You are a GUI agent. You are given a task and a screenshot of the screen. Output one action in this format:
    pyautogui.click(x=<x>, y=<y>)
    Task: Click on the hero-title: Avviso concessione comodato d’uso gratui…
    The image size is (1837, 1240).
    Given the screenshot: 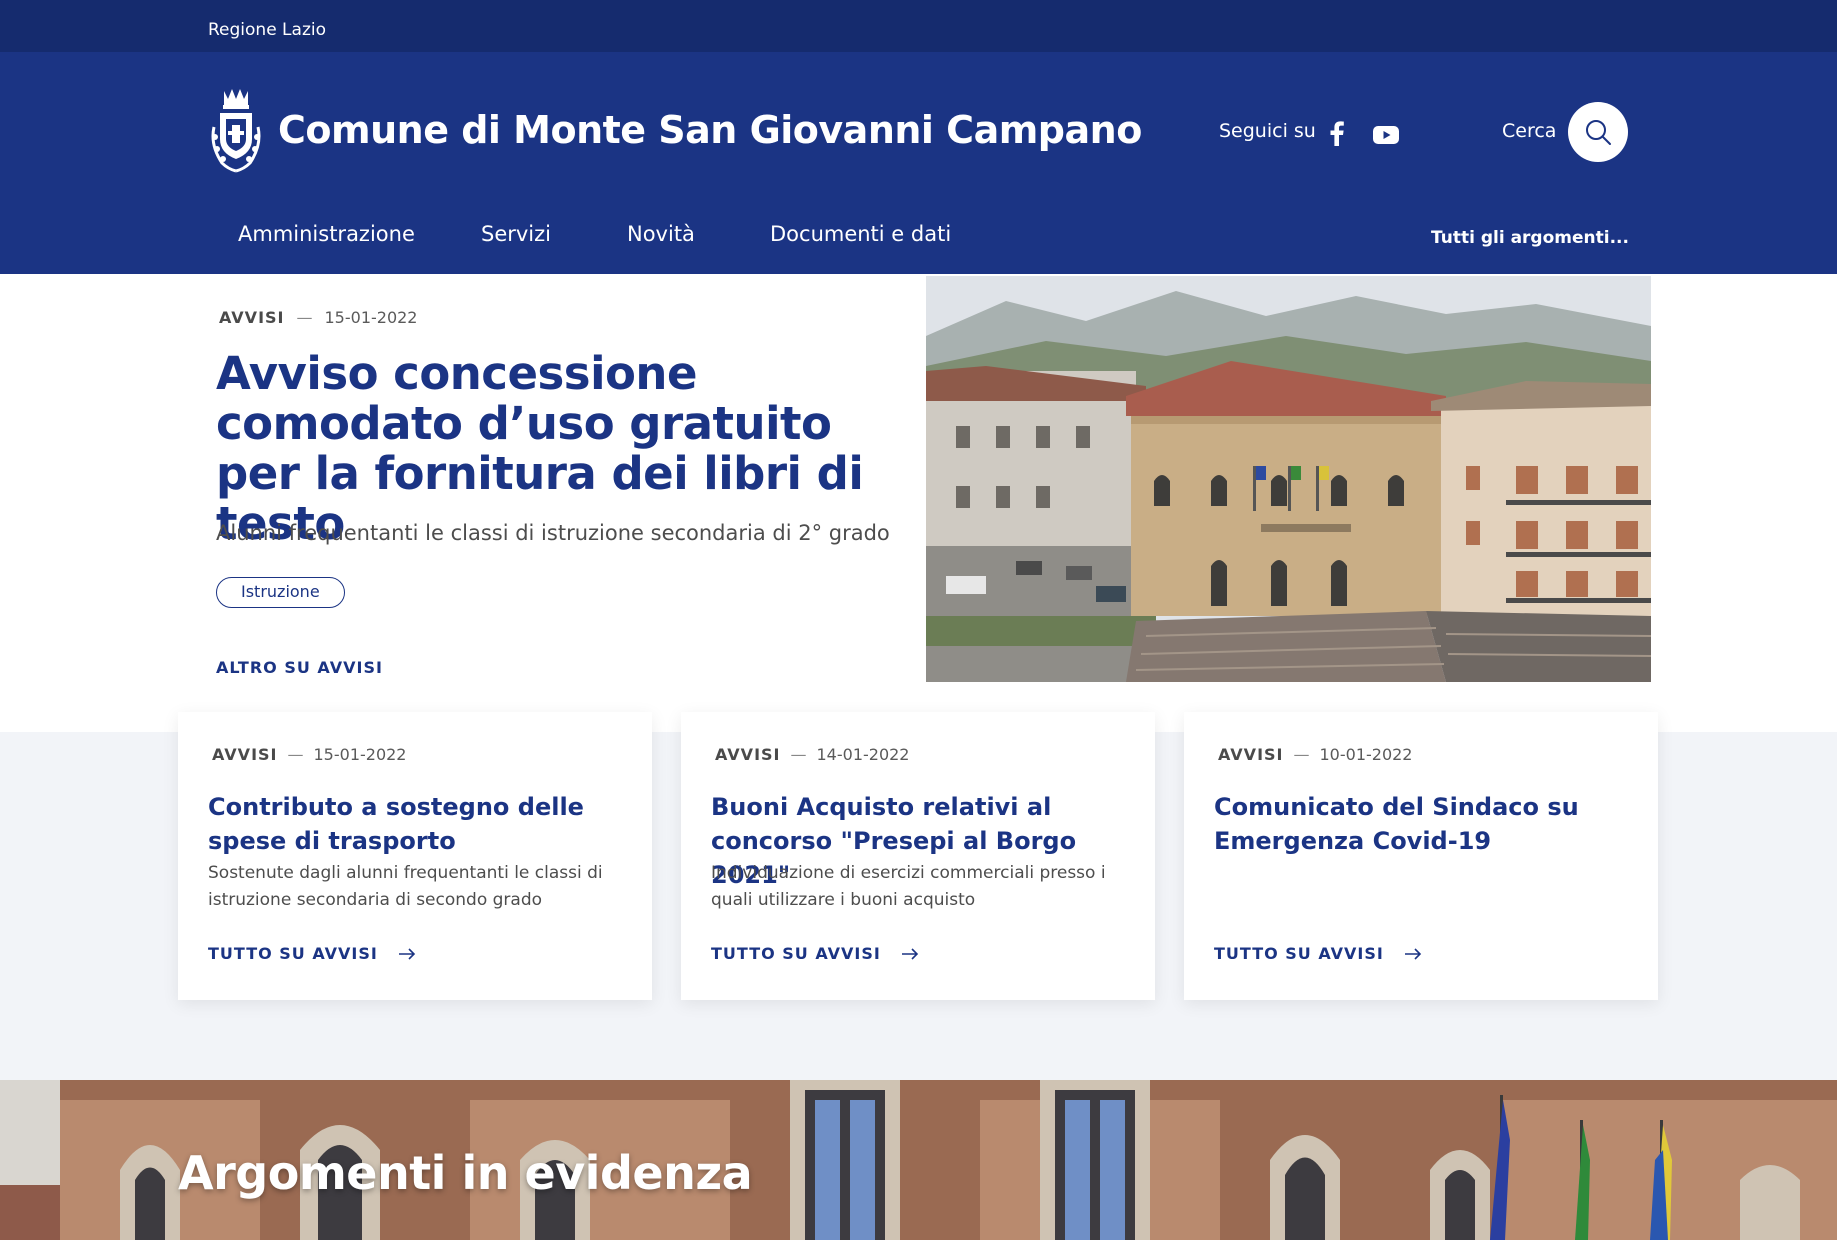 What is the action you would take?
    pyautogui.click(x=556, y=449)
    